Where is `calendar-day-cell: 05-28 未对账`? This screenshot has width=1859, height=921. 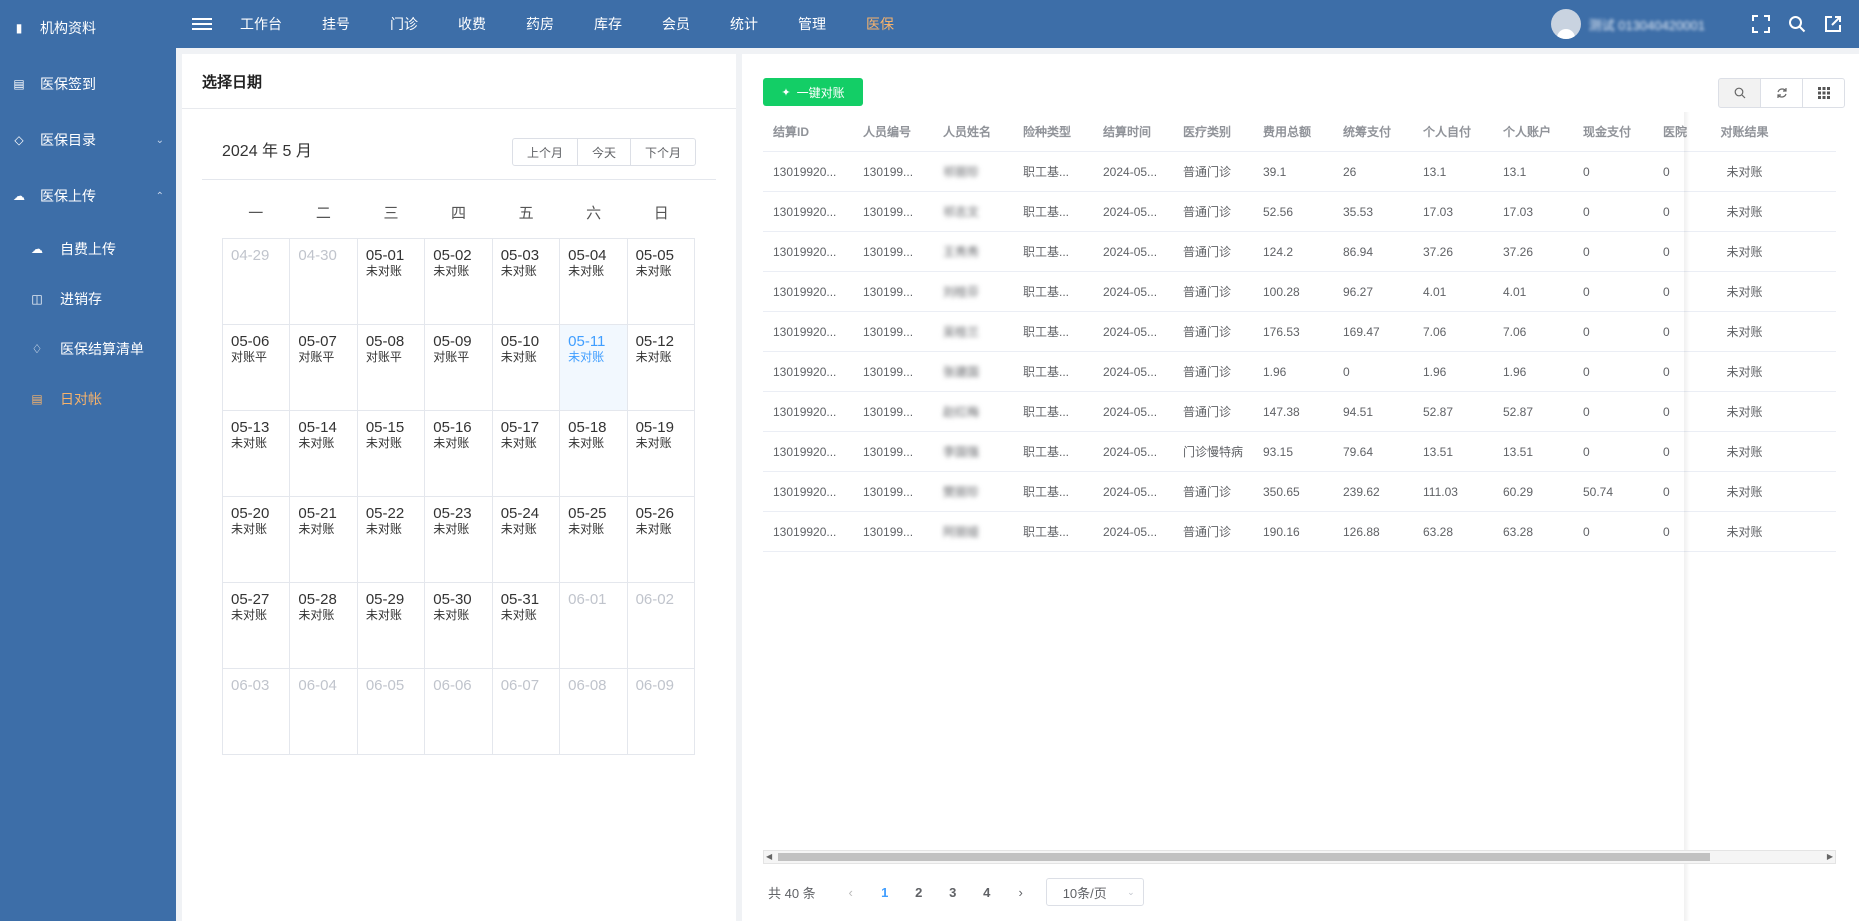 calendar-day-cell: 05-28 未对账 is located at coordinates (324, 626).